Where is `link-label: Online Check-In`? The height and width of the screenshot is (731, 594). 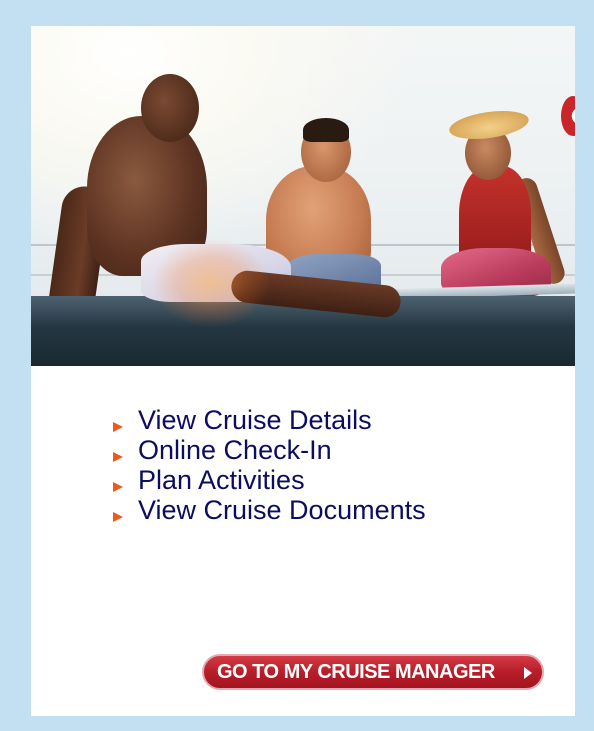
link-label: Online Check-In is located at coordinates (235, 450).